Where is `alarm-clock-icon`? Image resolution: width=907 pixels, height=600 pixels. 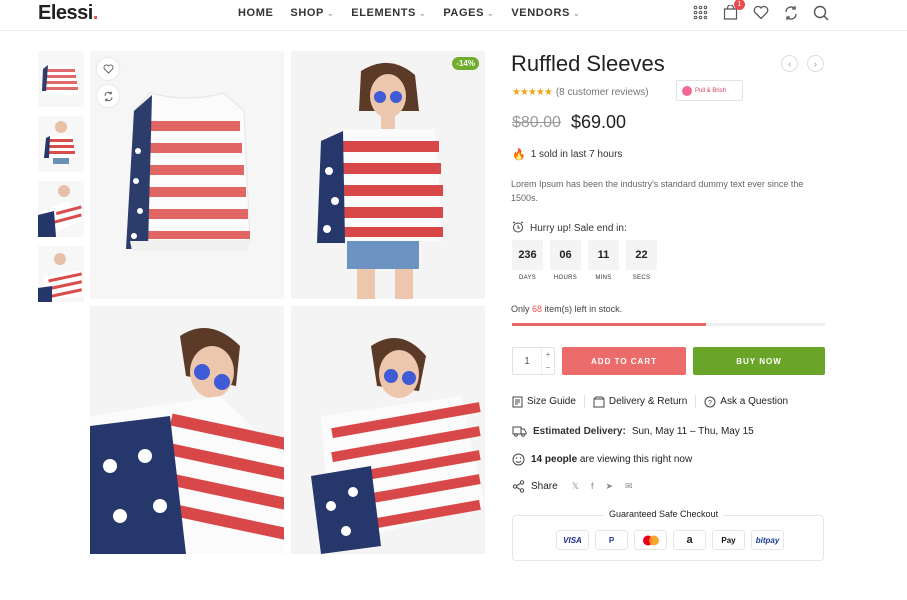
alarm-clock-icon is located at coordinates (518, 228).